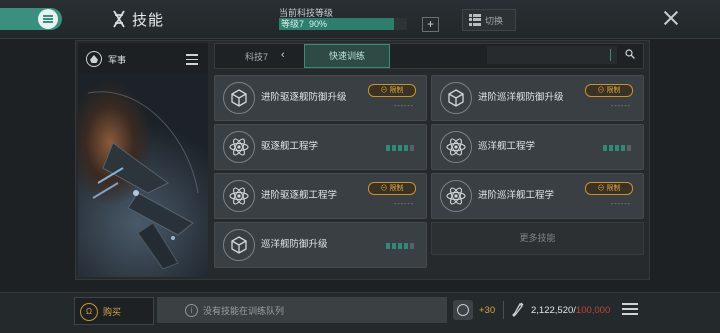  What do you see at coordinates (143, 58) in the screenshot?
I see `category-header: 军事` at bounding box center [143, 58].